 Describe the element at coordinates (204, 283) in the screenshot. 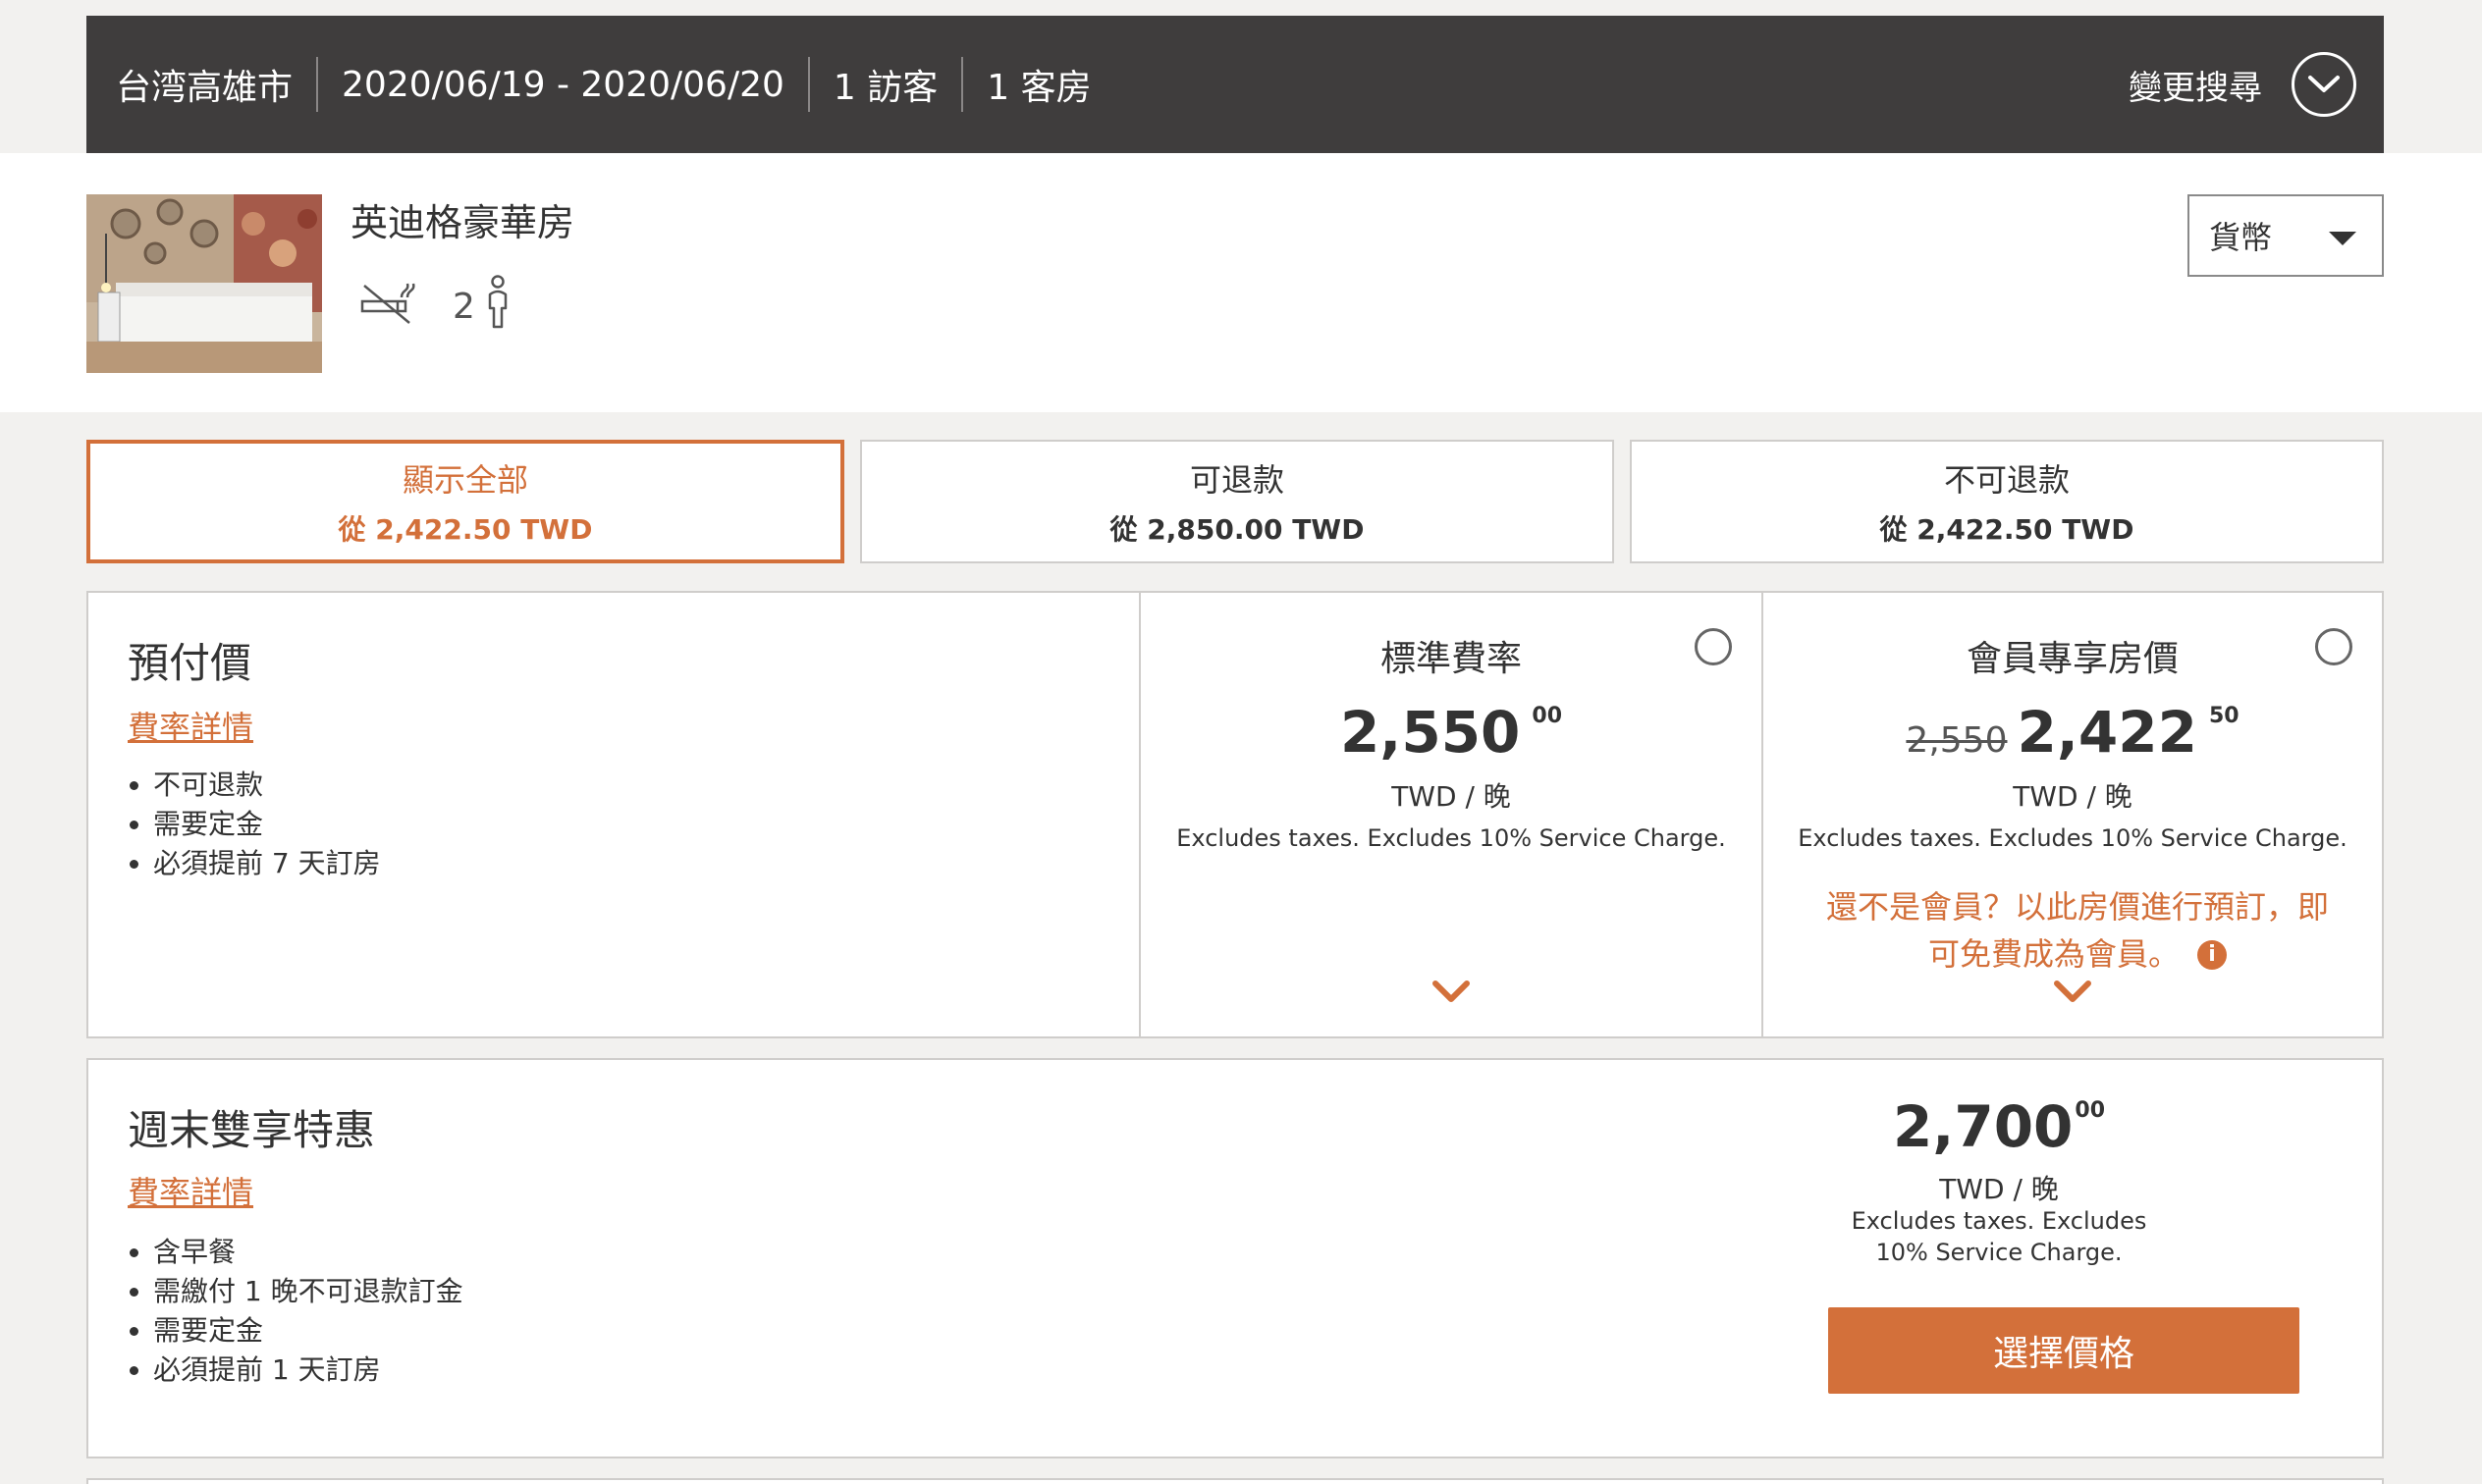

I see `room-photo` at that location.